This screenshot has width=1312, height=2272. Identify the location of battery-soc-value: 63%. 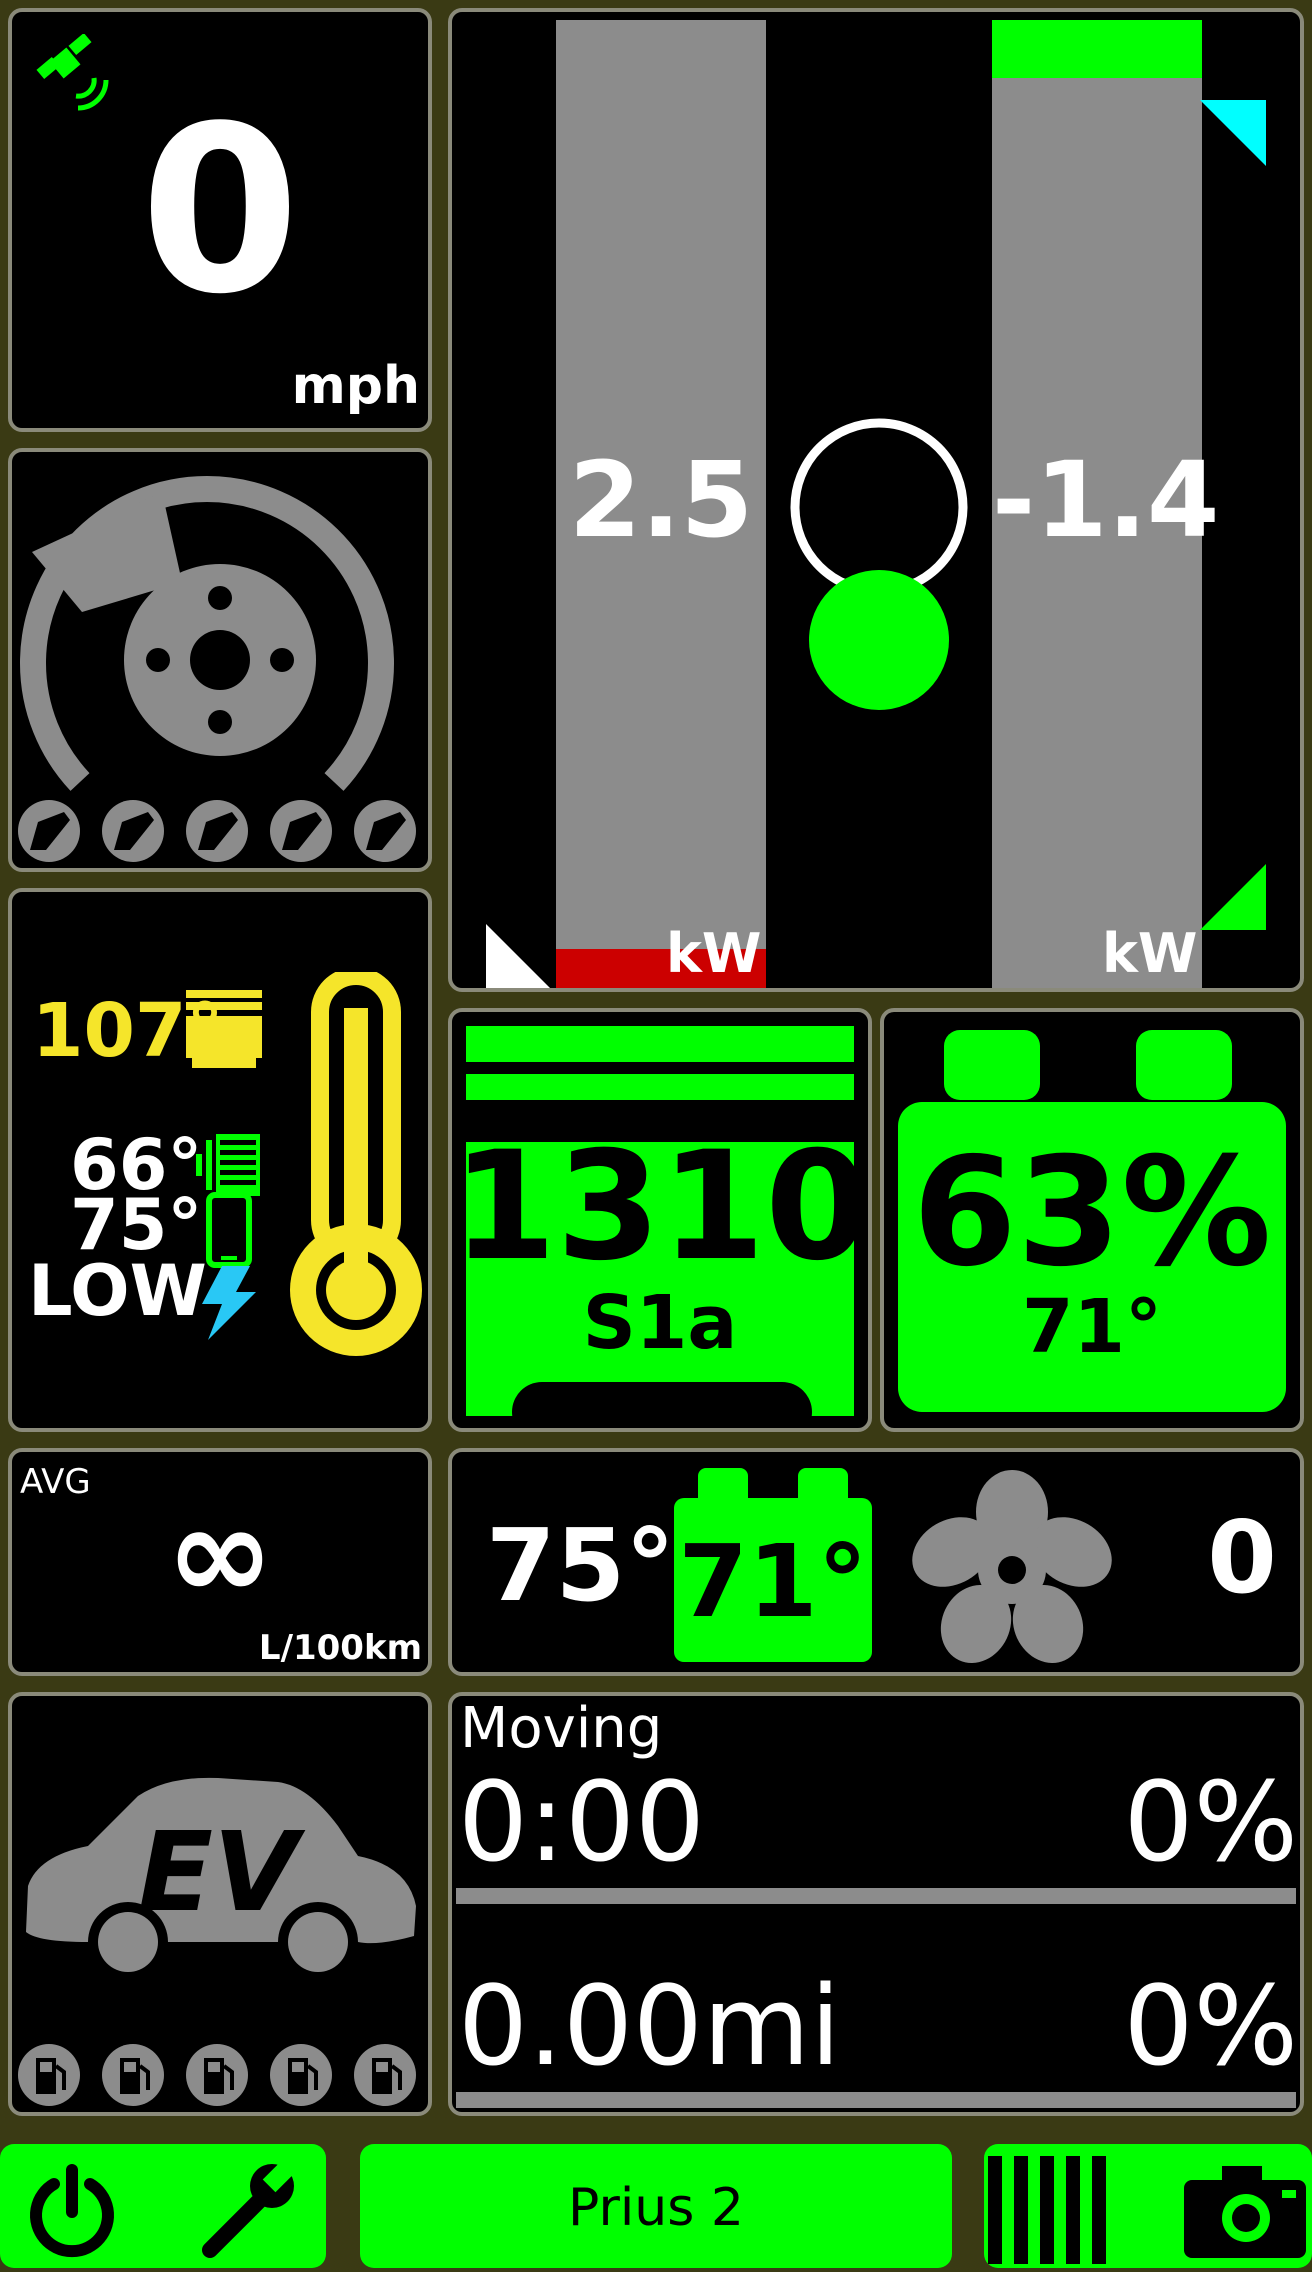
(1092, 1213).